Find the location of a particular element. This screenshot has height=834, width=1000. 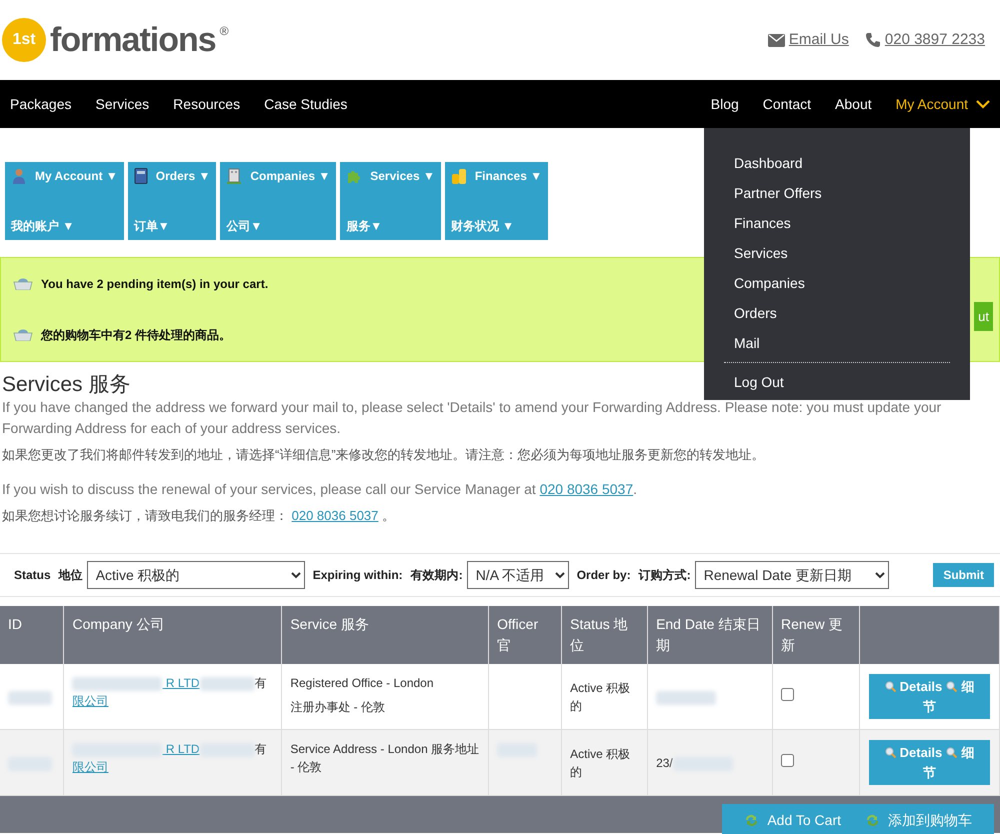

column-header: Renew 更新 is located at coordinates (816, 635).